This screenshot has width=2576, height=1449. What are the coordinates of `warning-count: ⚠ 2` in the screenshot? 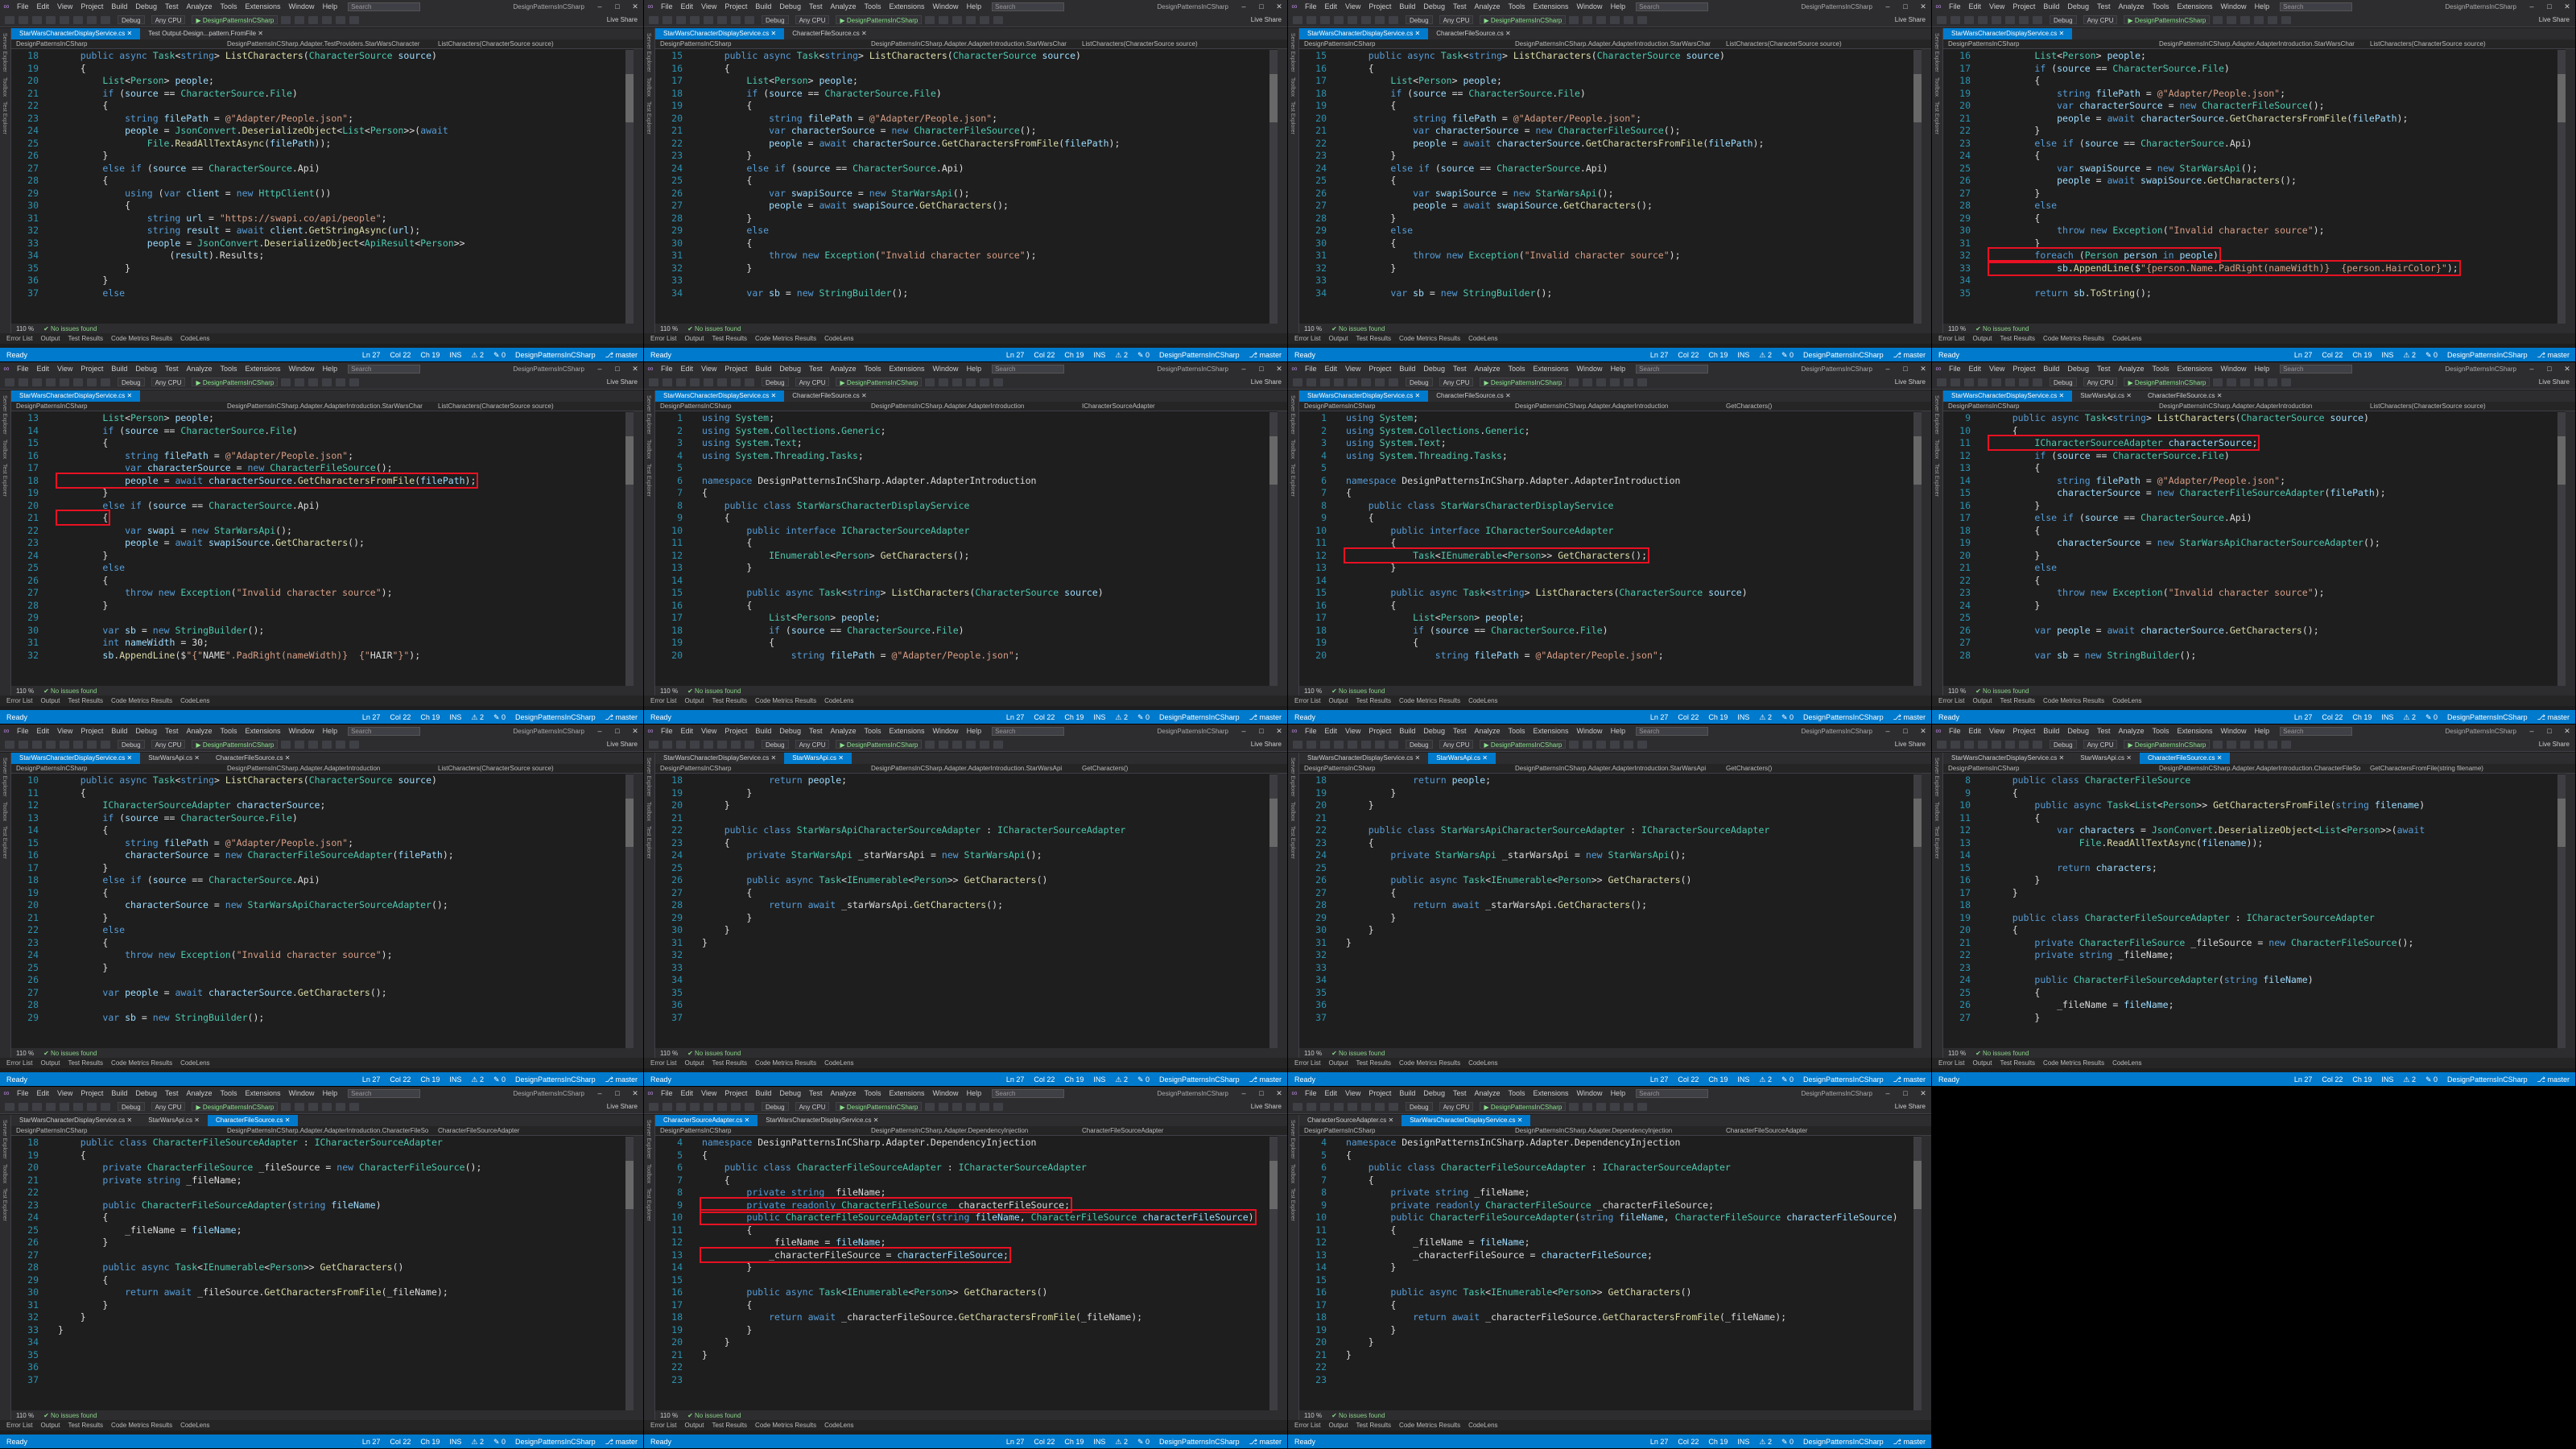 It's located at (477, 355).